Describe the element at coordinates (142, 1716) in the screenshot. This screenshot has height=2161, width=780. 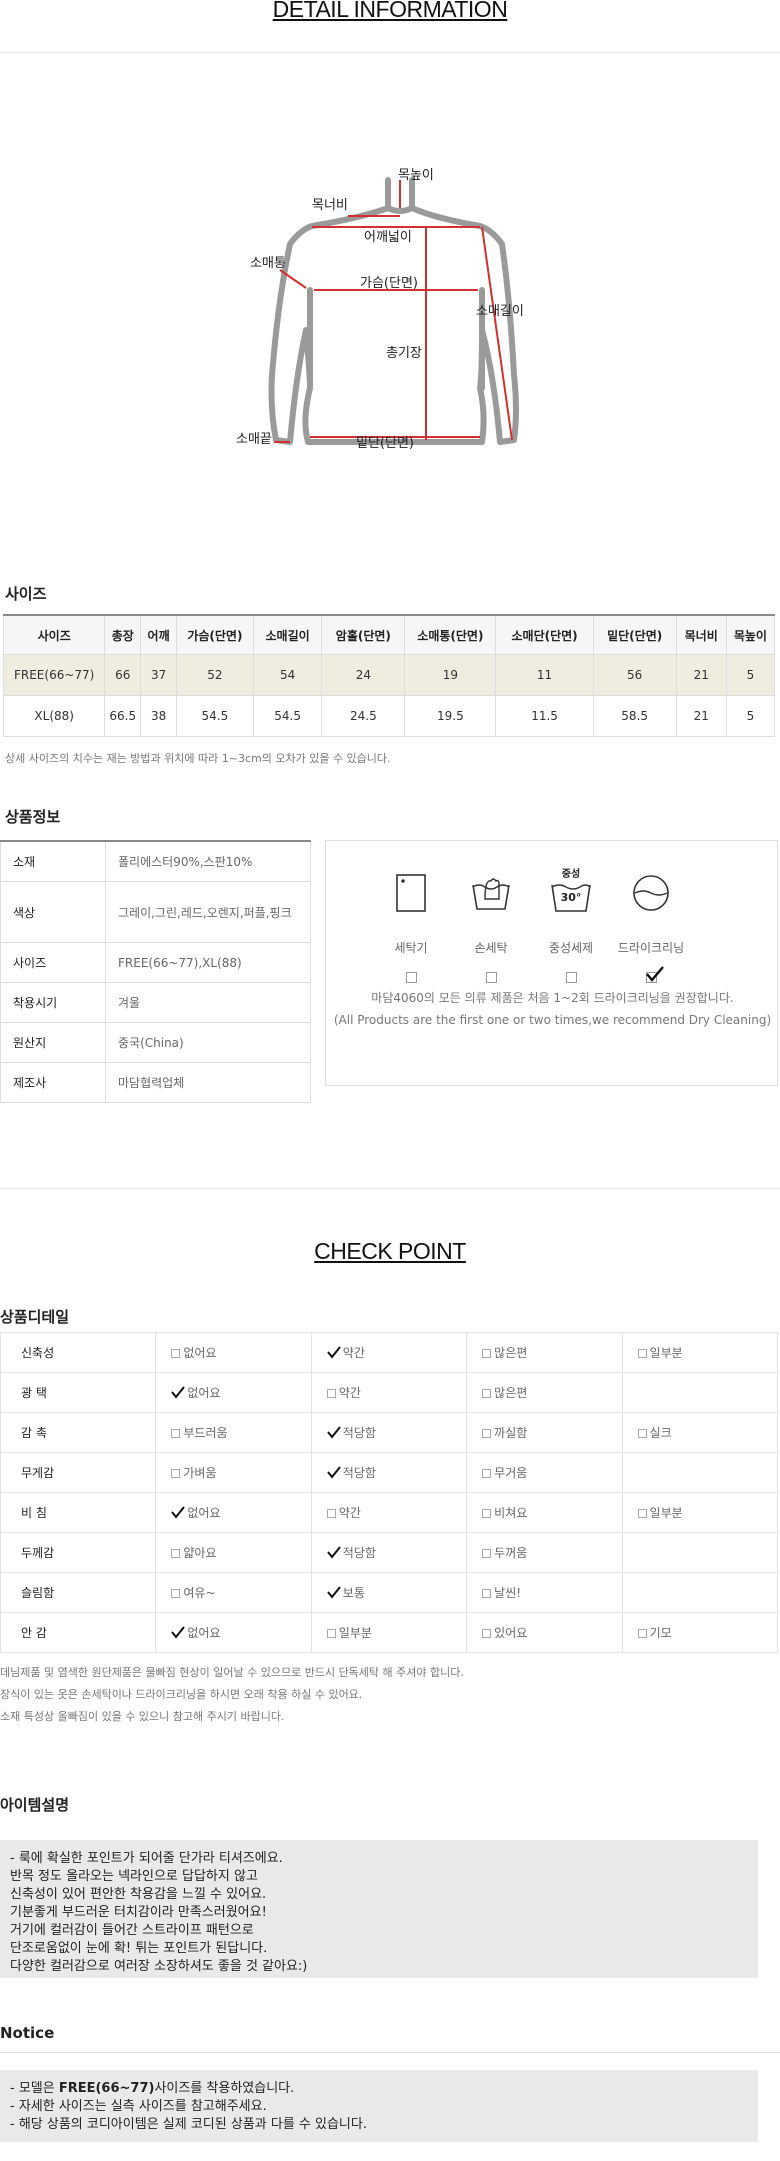
I see `care-note: 소재 특성상 올빠짐이 있을 수 있으니 참고해 주시기 바랍니다.` at that location.